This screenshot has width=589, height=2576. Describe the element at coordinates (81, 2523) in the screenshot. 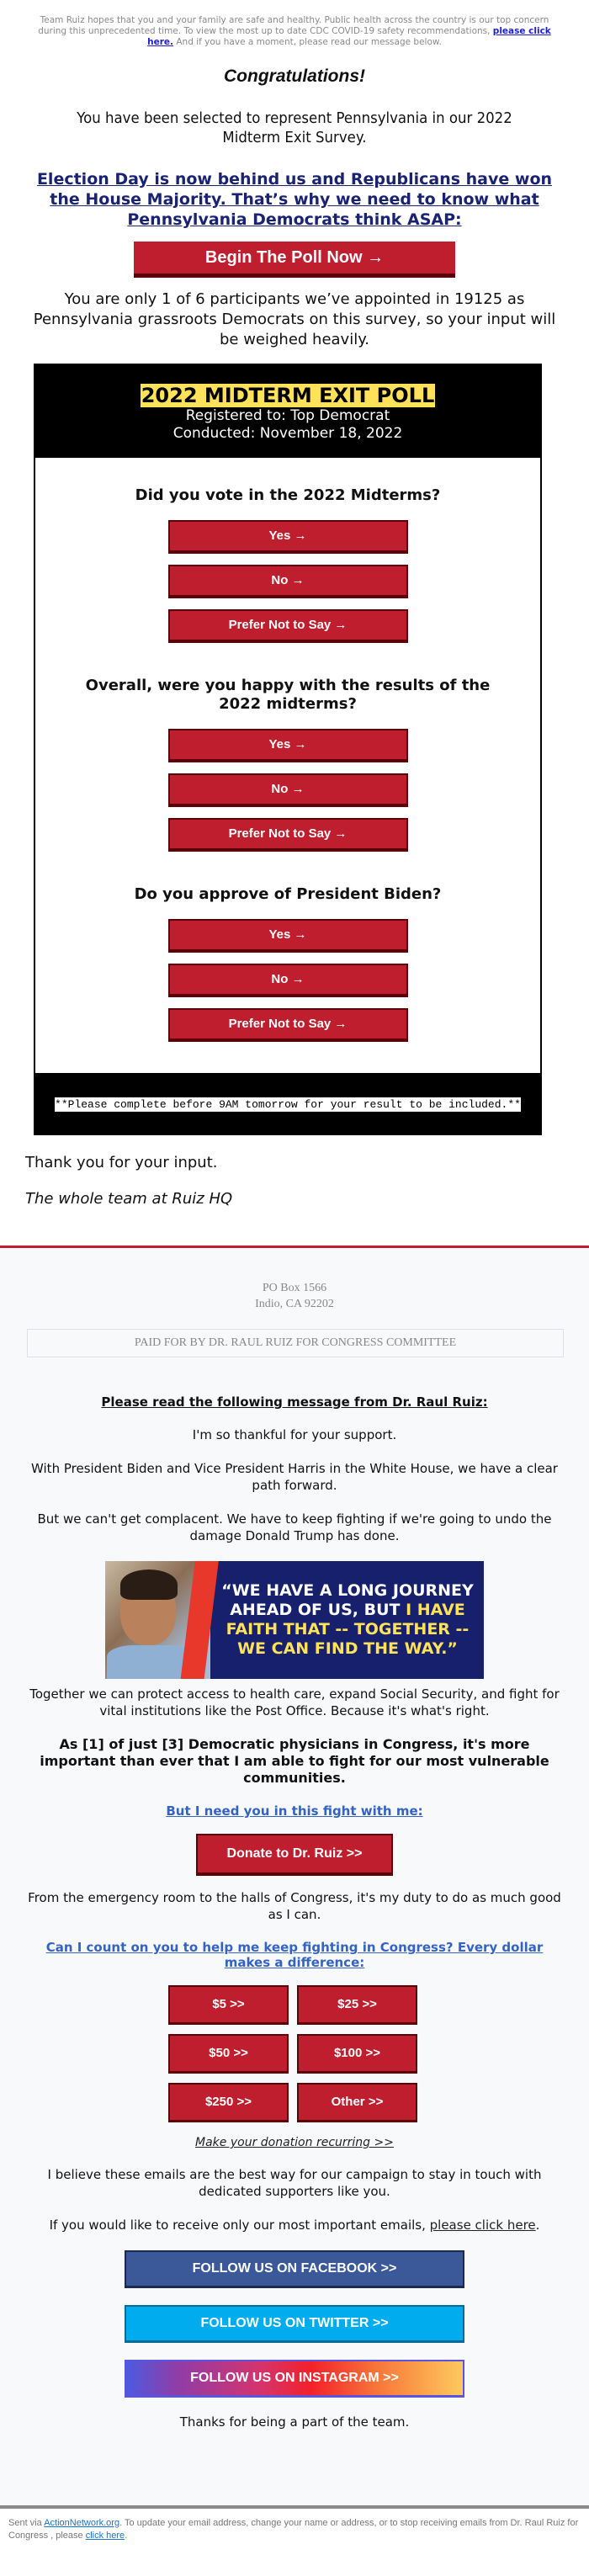

I see `actionnetwork-link: ActionNetwork.org` at that location.